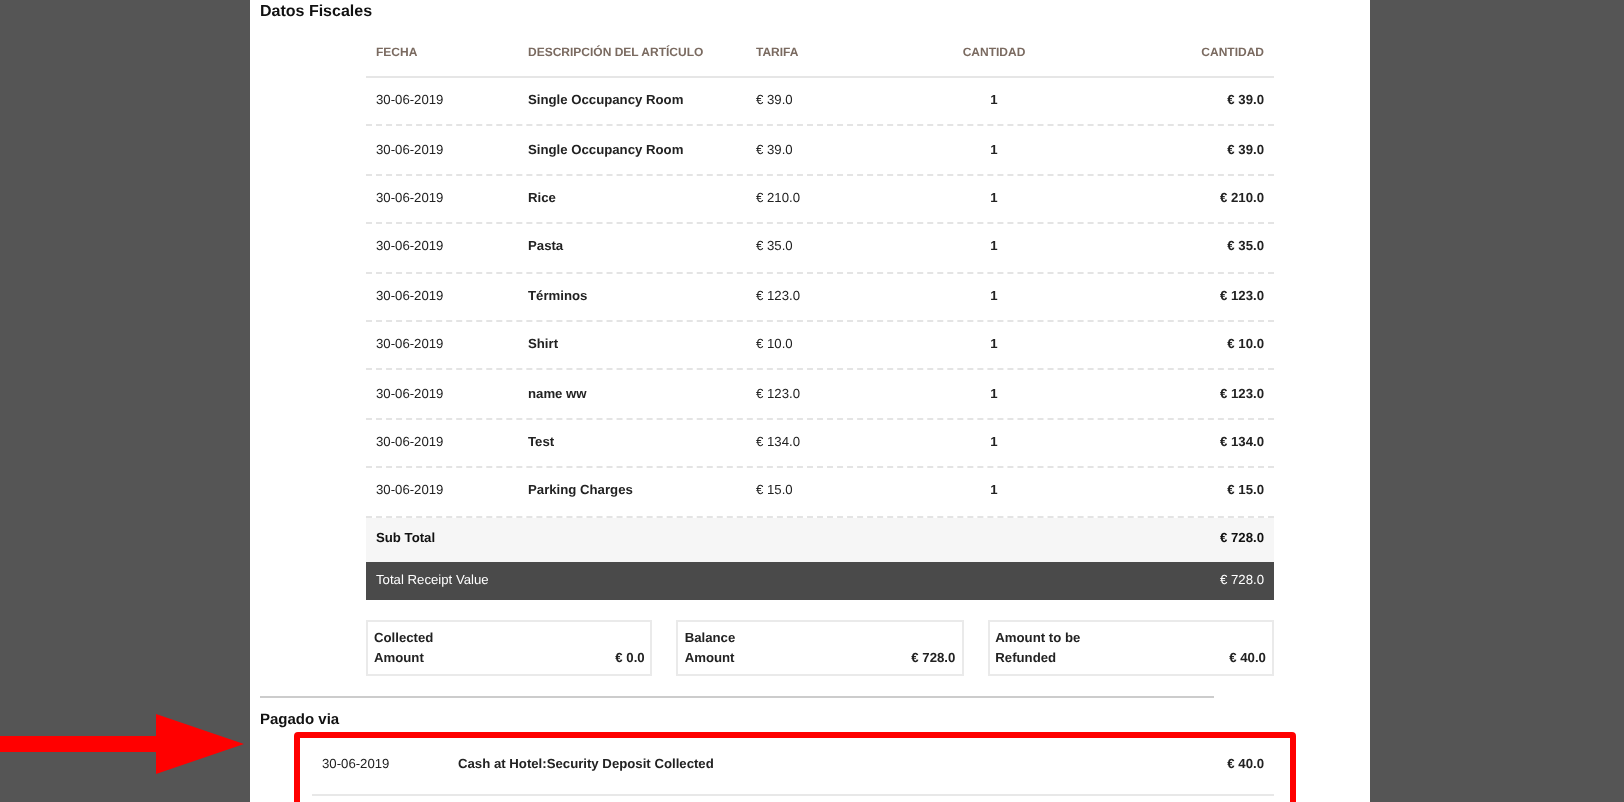  Describe the element at coordinates (317, 10) in the screenshot. I see `section-title: Datos Fiscales` at that location.